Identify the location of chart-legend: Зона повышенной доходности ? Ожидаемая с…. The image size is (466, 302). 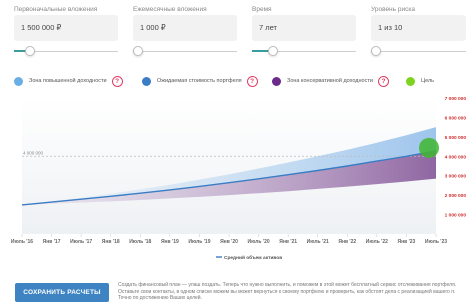
(233, 81).